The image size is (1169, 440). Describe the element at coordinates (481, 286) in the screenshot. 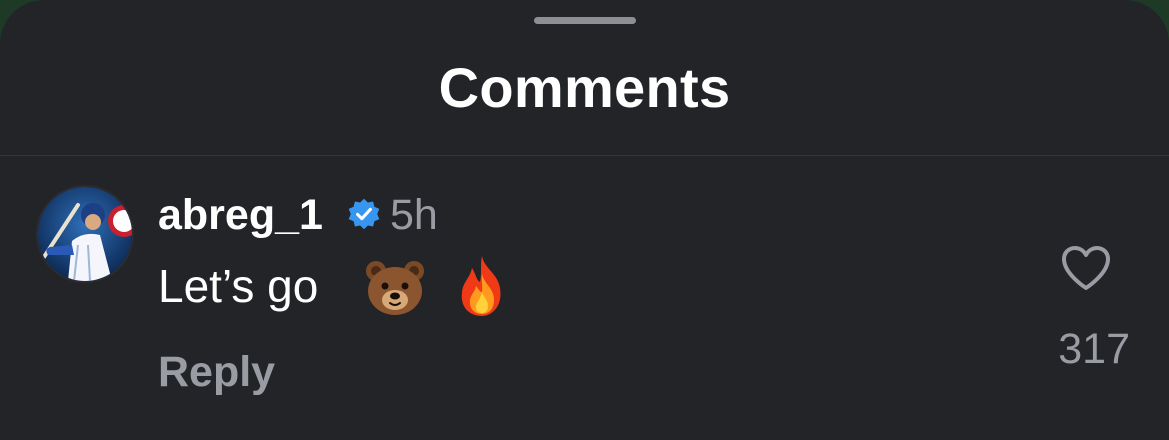

I see `fire-icon` at that location.